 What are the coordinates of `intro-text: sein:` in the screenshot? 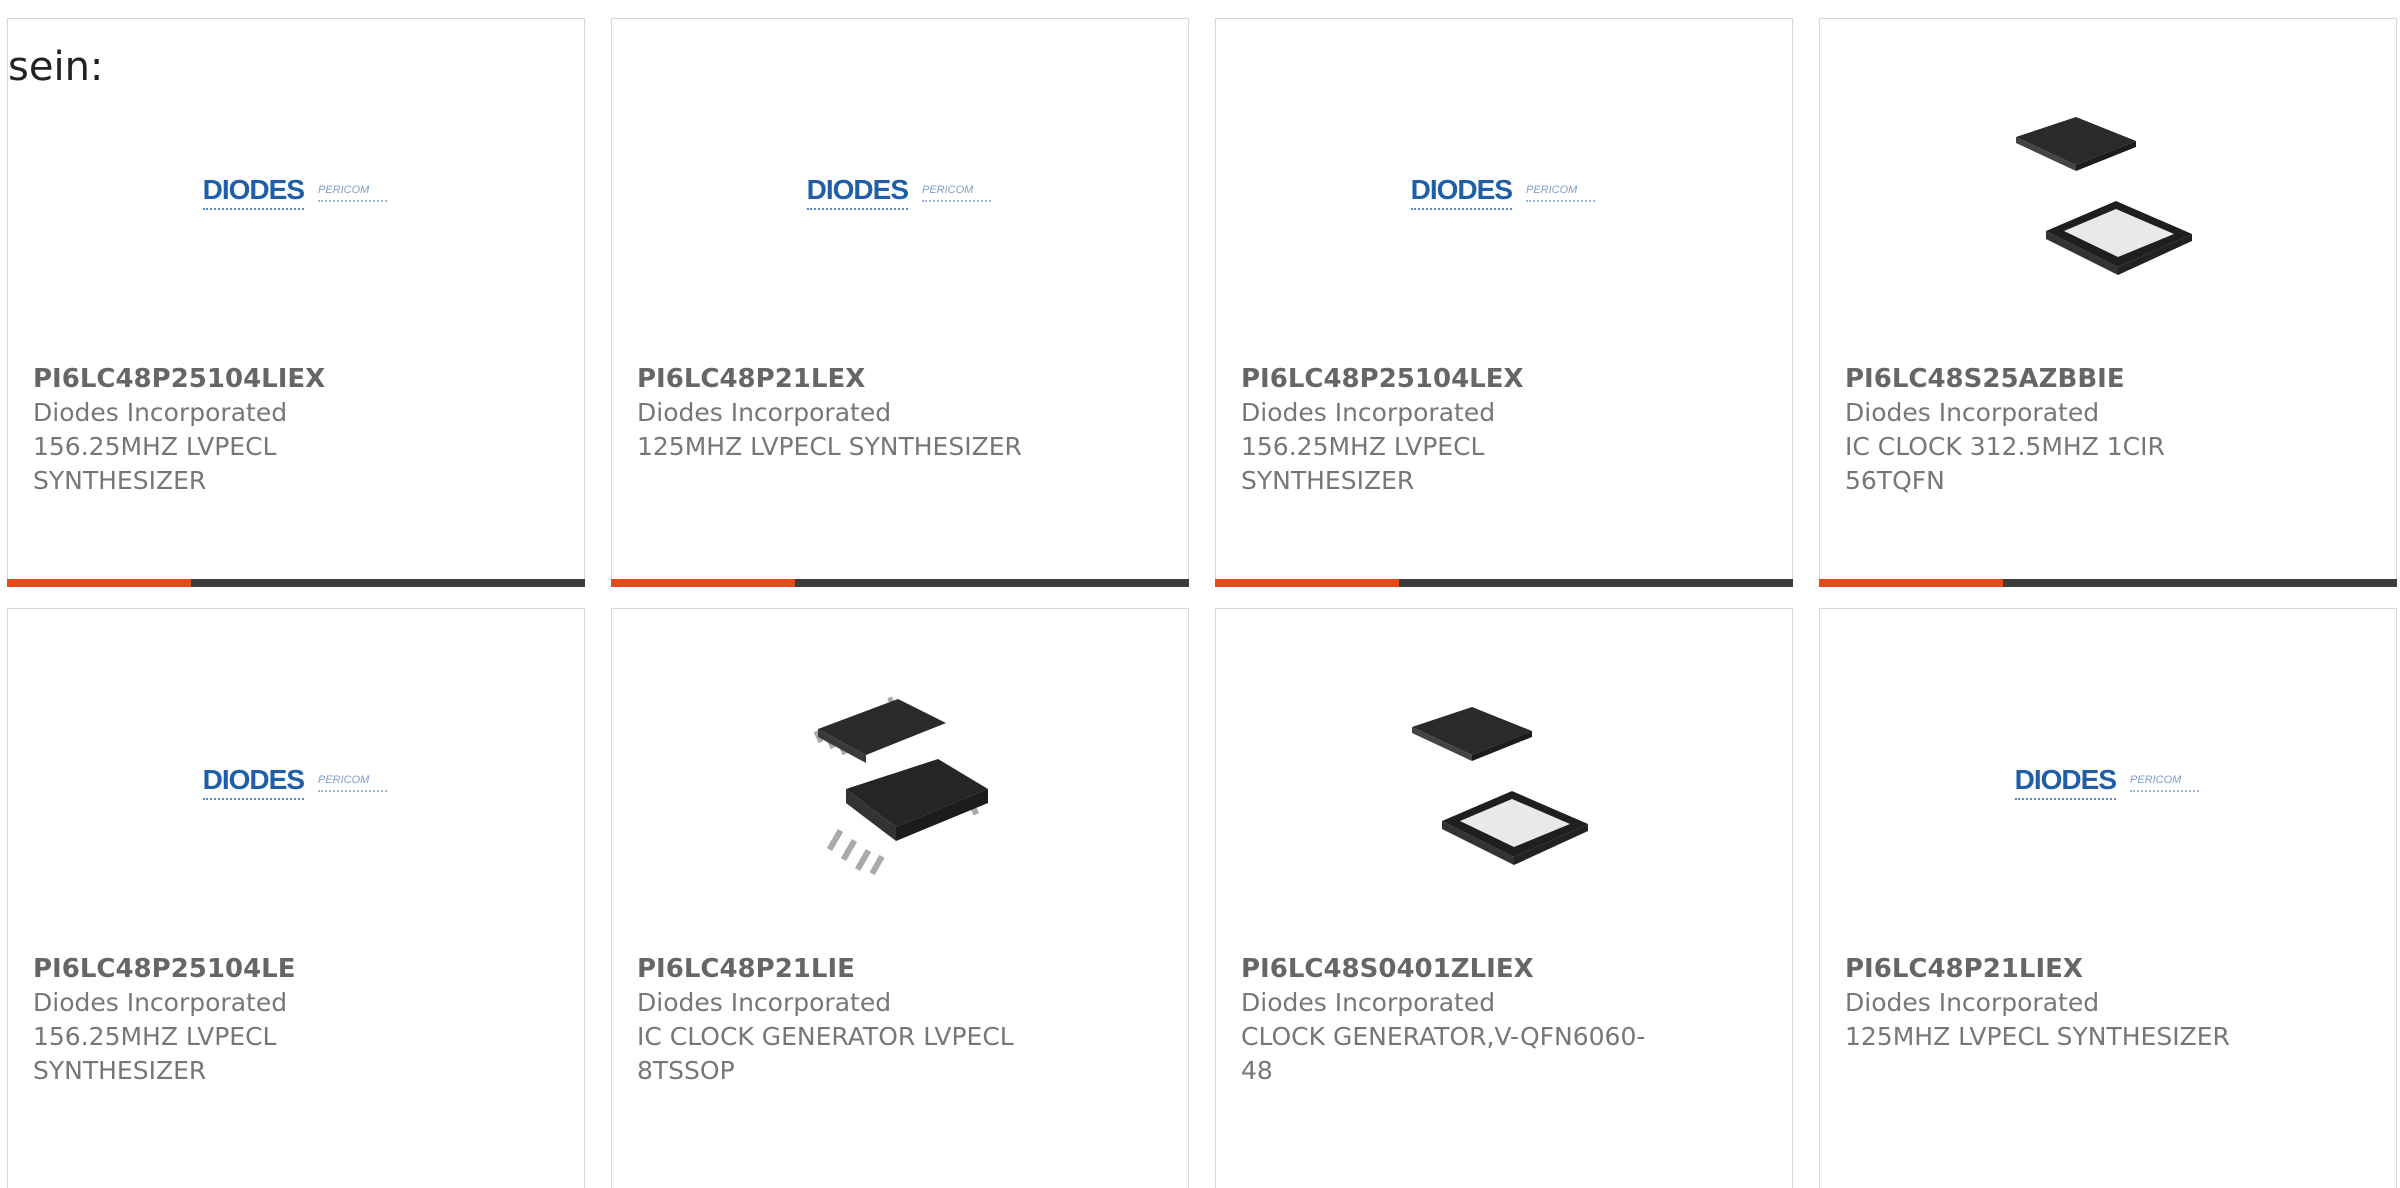 It's located at (56, 67).